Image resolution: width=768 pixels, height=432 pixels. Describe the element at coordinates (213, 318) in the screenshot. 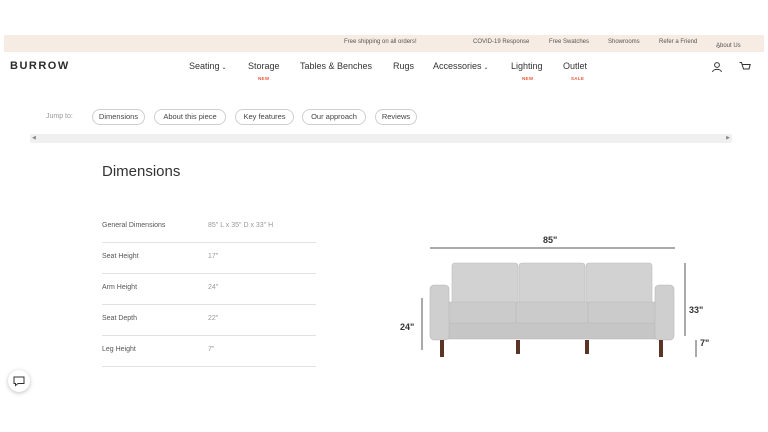

I see `spec-value: 22"` at that location.